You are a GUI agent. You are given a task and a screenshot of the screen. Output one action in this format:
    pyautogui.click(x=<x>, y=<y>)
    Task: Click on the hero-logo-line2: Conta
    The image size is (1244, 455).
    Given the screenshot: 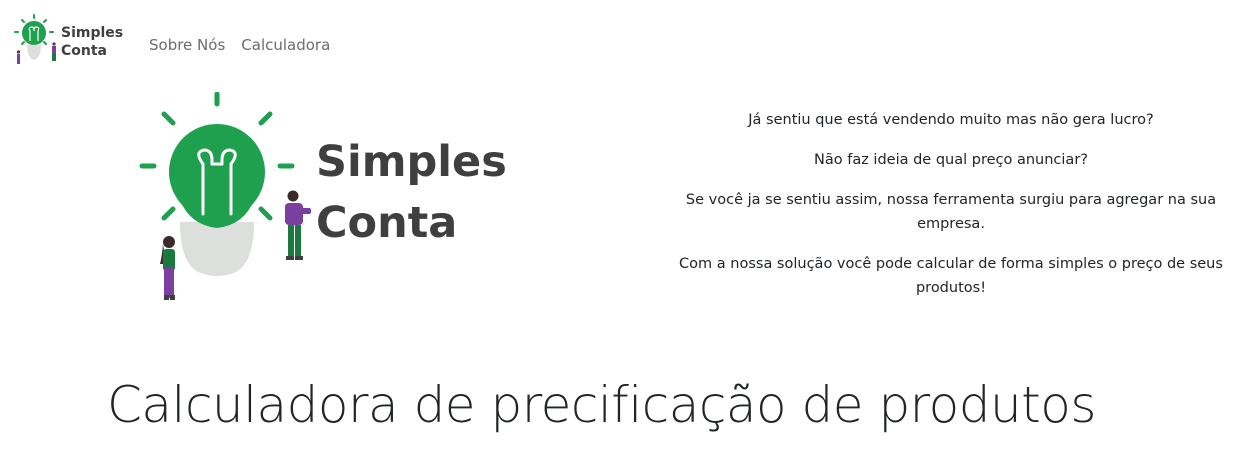 What is the action you would take?
    pyautogui.click(x=387, y=223)
    